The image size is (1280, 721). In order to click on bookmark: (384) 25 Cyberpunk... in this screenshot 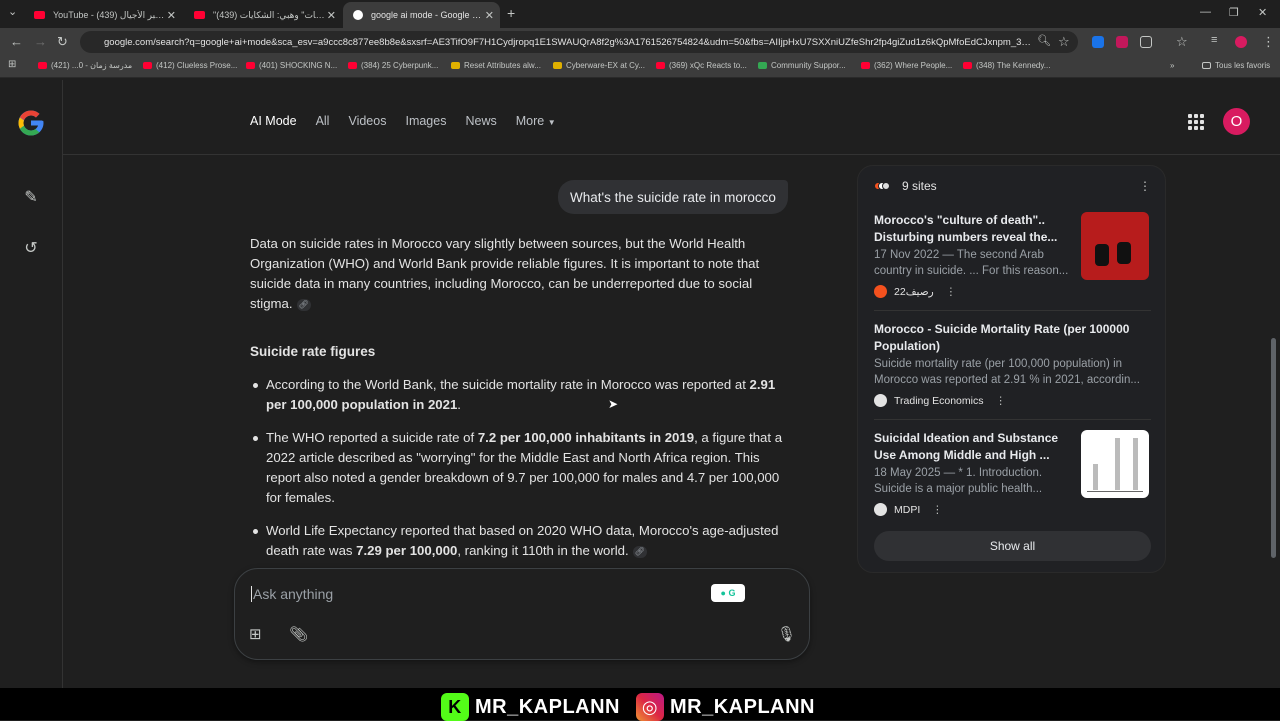, I will do `click(393, 65)`.